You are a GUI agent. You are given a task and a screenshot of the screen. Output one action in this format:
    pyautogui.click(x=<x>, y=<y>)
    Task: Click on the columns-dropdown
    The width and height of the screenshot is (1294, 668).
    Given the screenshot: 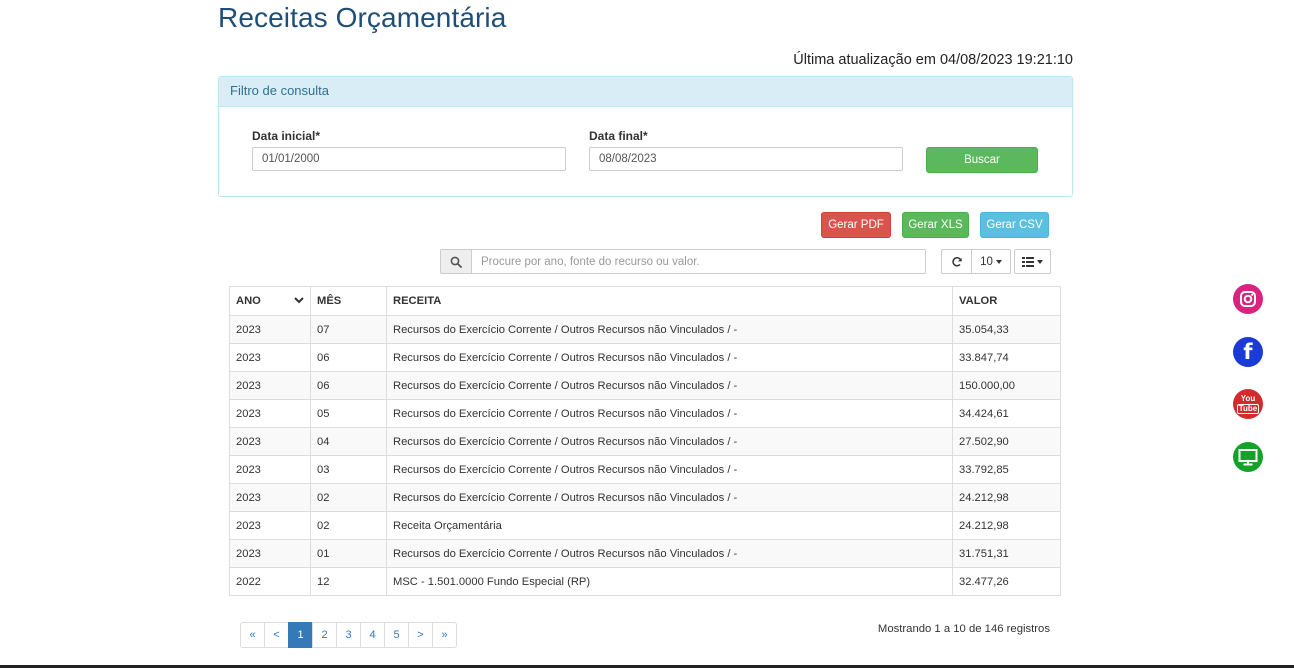 What is the action you would take?
    pyautogui.click(x=1032, y=261)
    